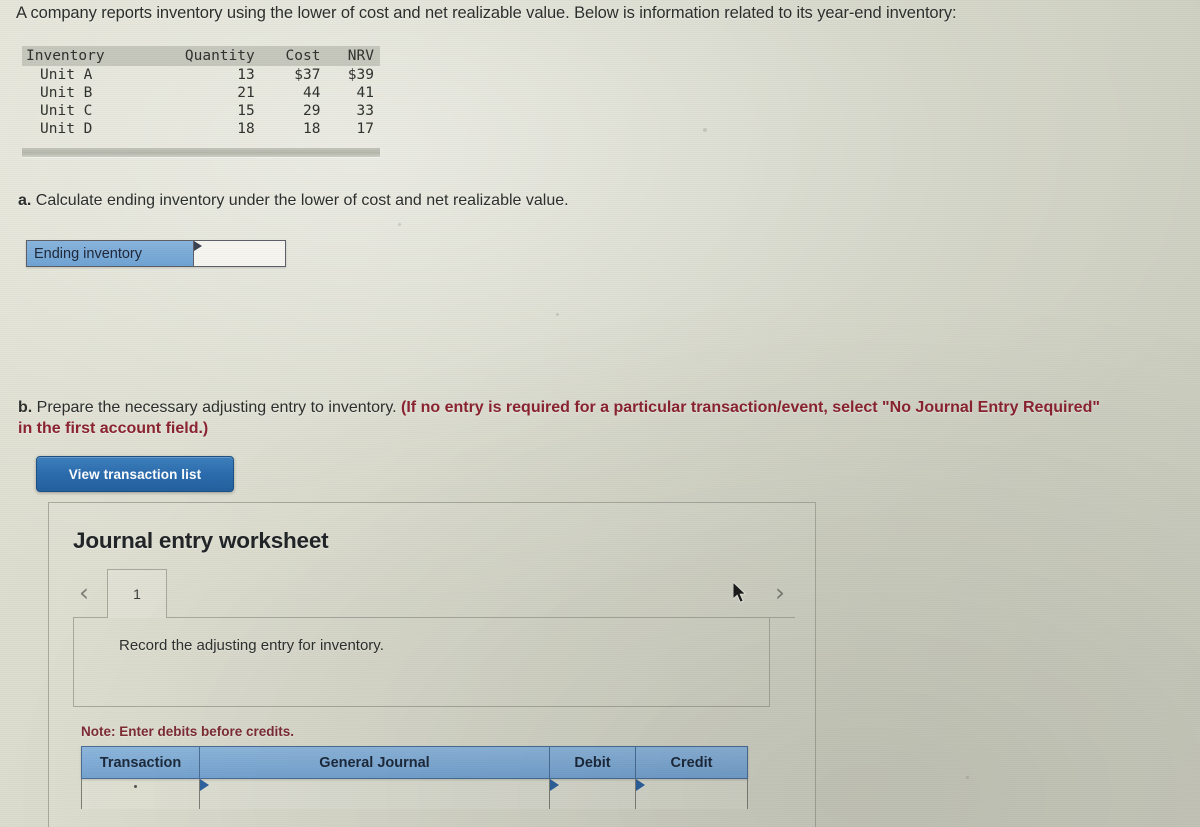  What do you see at coordinates (434, 593) in the screenshot?
I see `worksheet-tabstrip: ‹ 1 ›` at bounding box center [434, 593].